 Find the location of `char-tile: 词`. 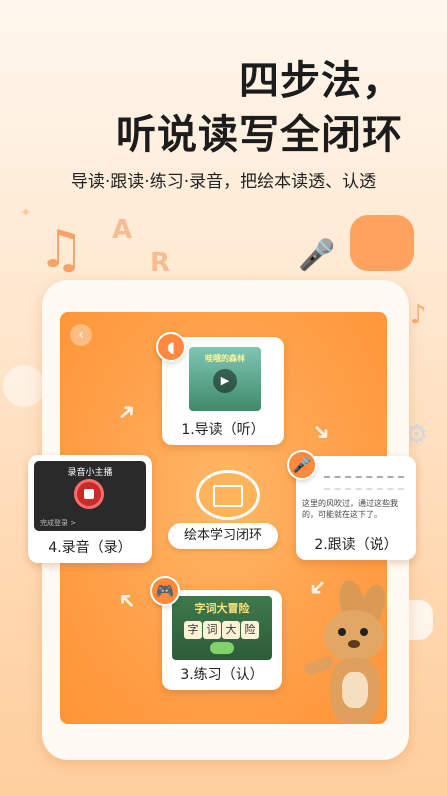

char-tile: 词 is located at coordinates (212, 630).